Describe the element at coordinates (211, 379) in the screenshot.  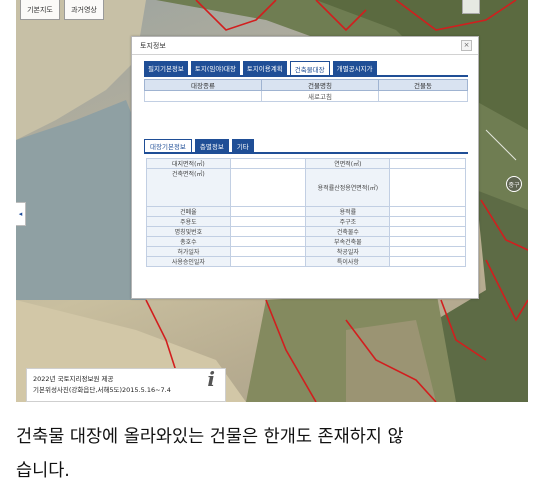
I see `info-icon: i` at that location.